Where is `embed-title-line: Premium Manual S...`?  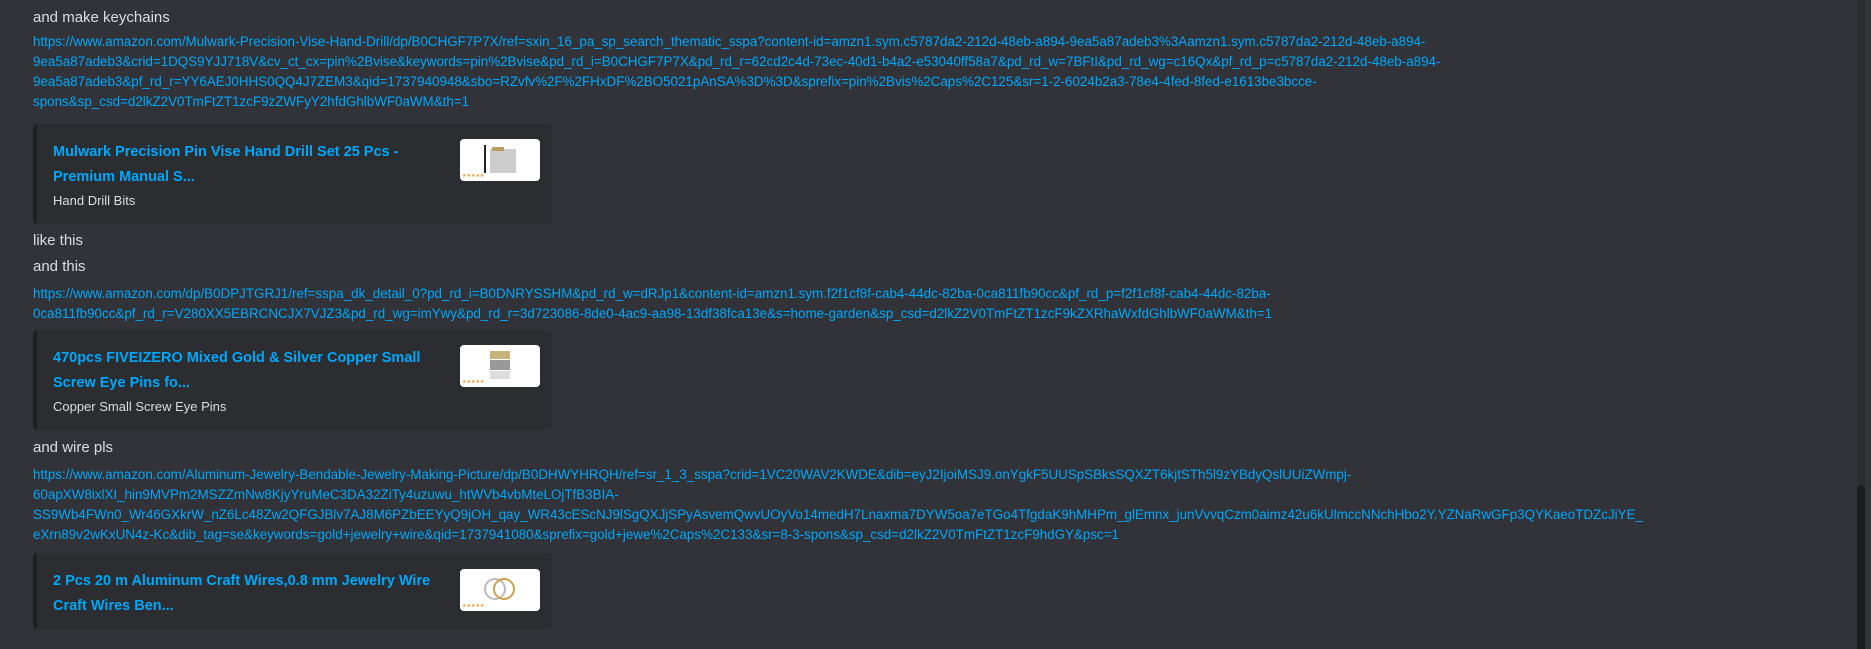 embed-title-line: Premium Manual S... is located at coordinates (243, 177).